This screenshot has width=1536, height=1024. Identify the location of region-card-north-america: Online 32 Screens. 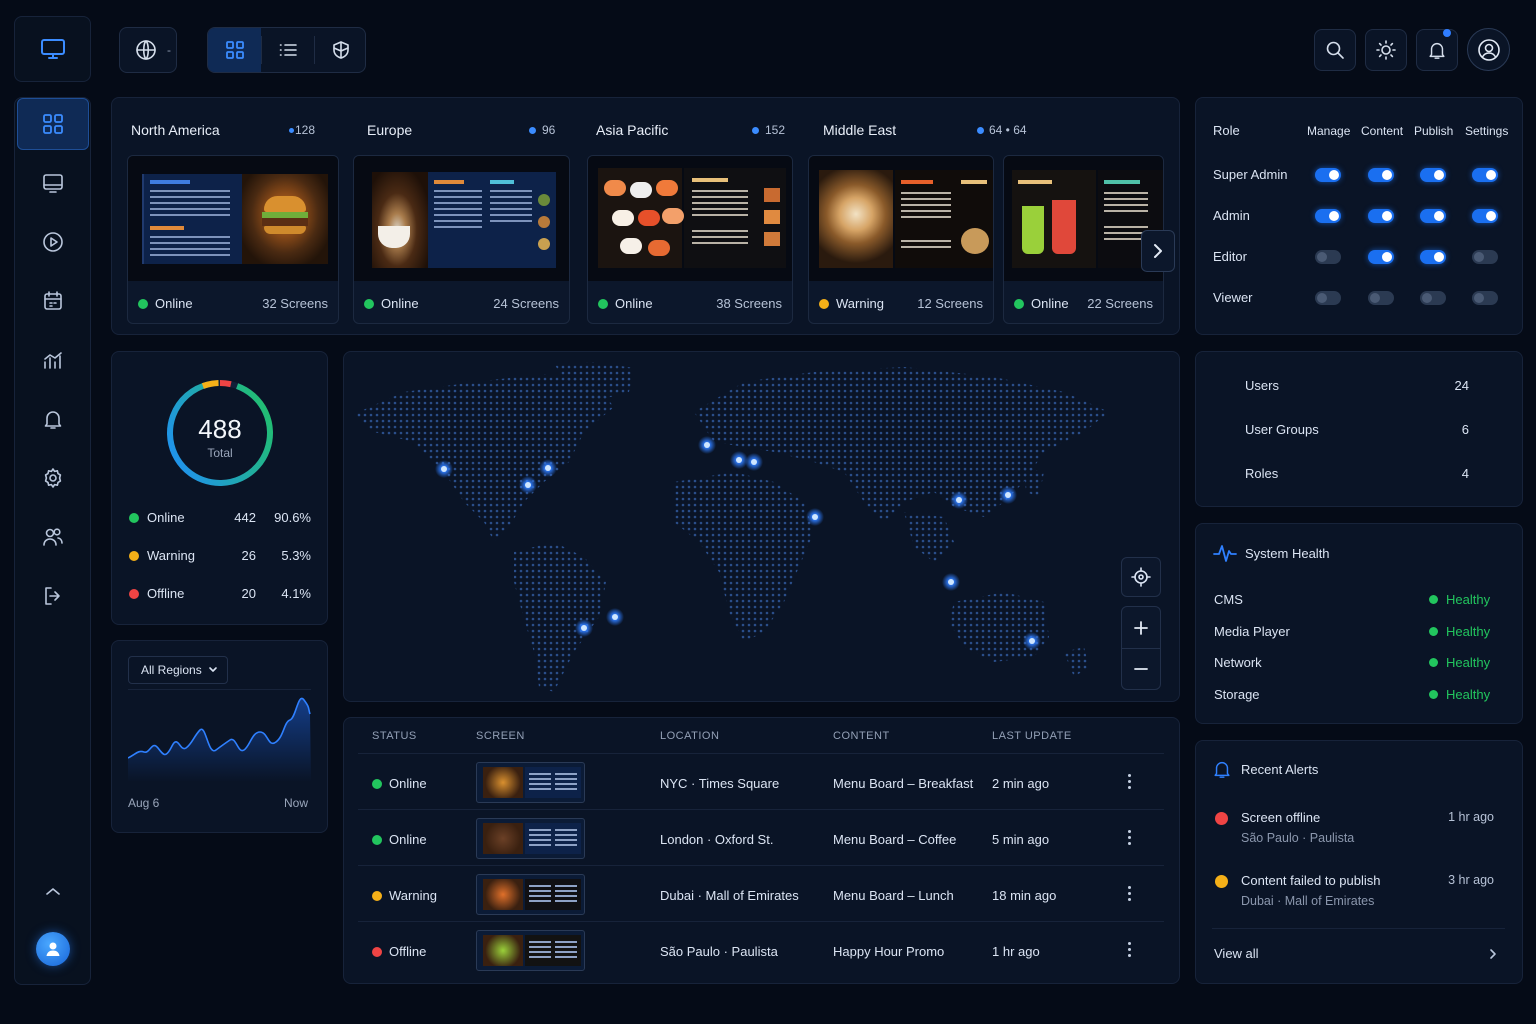
(233, 239).